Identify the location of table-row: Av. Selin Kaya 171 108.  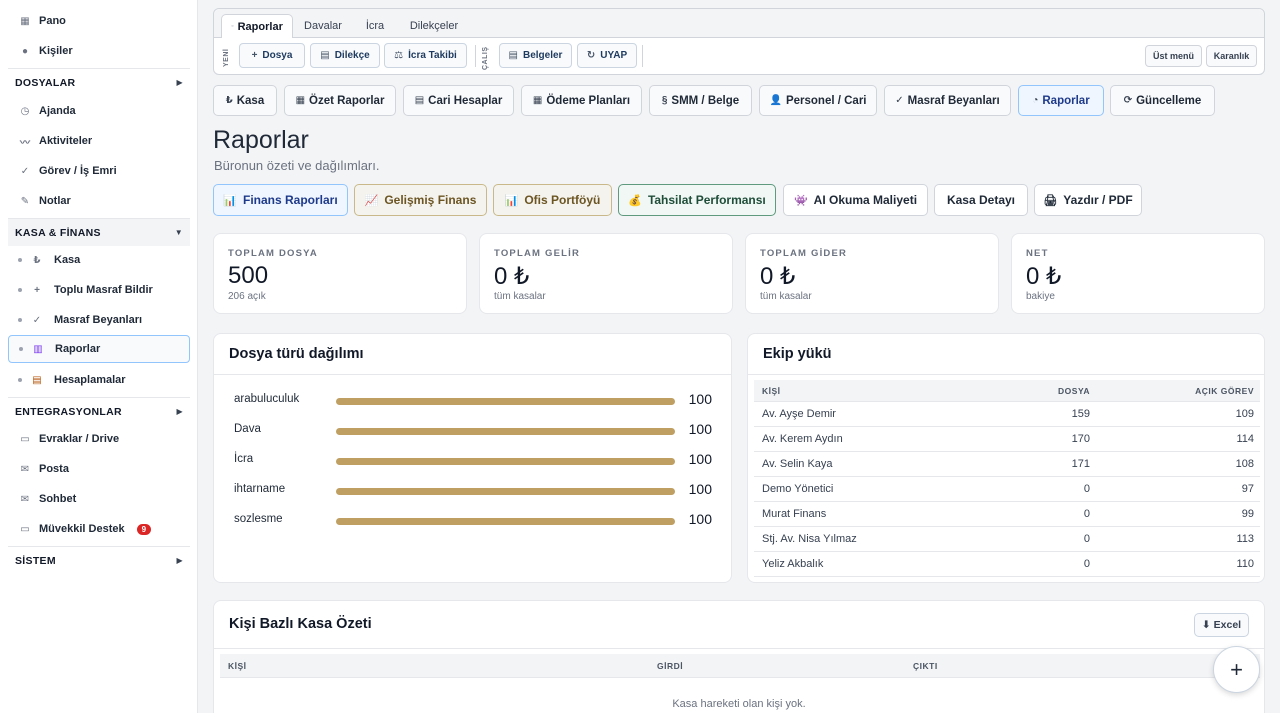
(1007, 464).